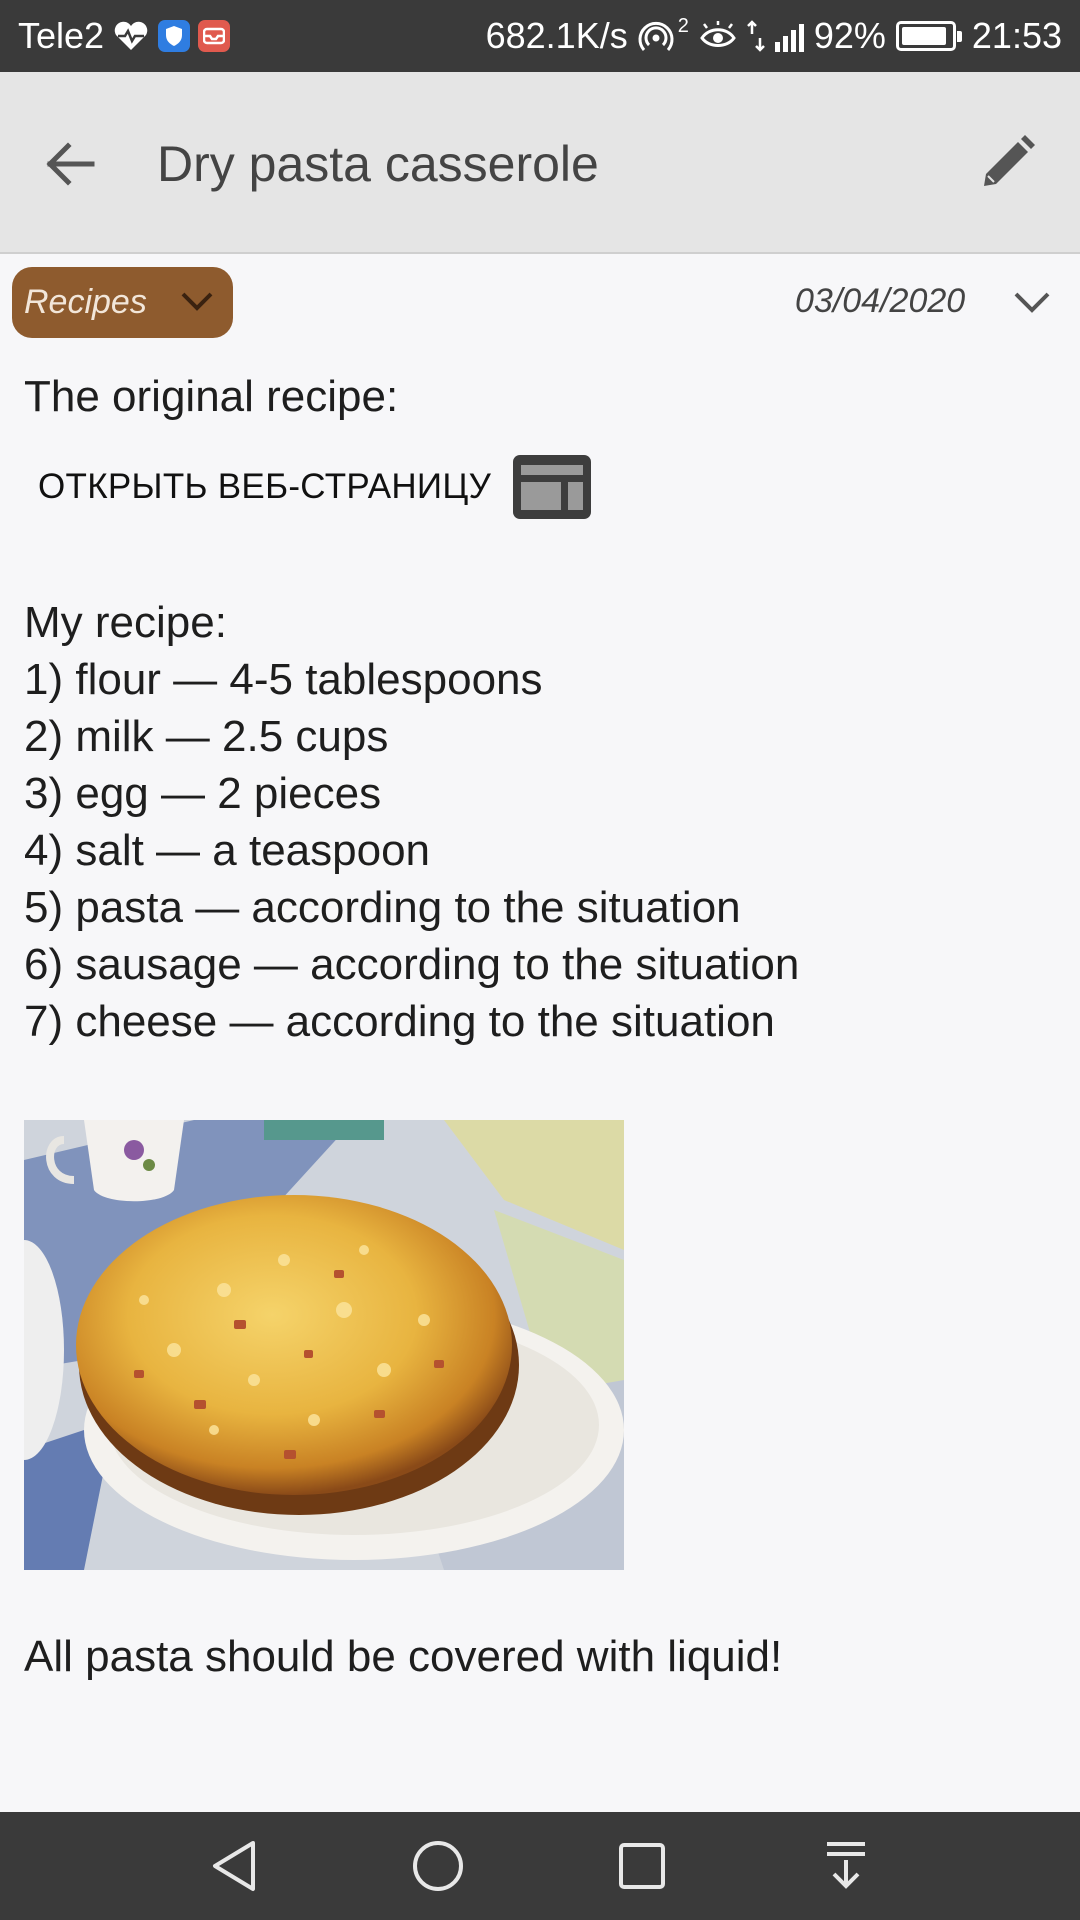 The width and height of the screenshot is (1080, 1920). I want to click on original-recipe-label: The original recipe:, so click(211, 396).